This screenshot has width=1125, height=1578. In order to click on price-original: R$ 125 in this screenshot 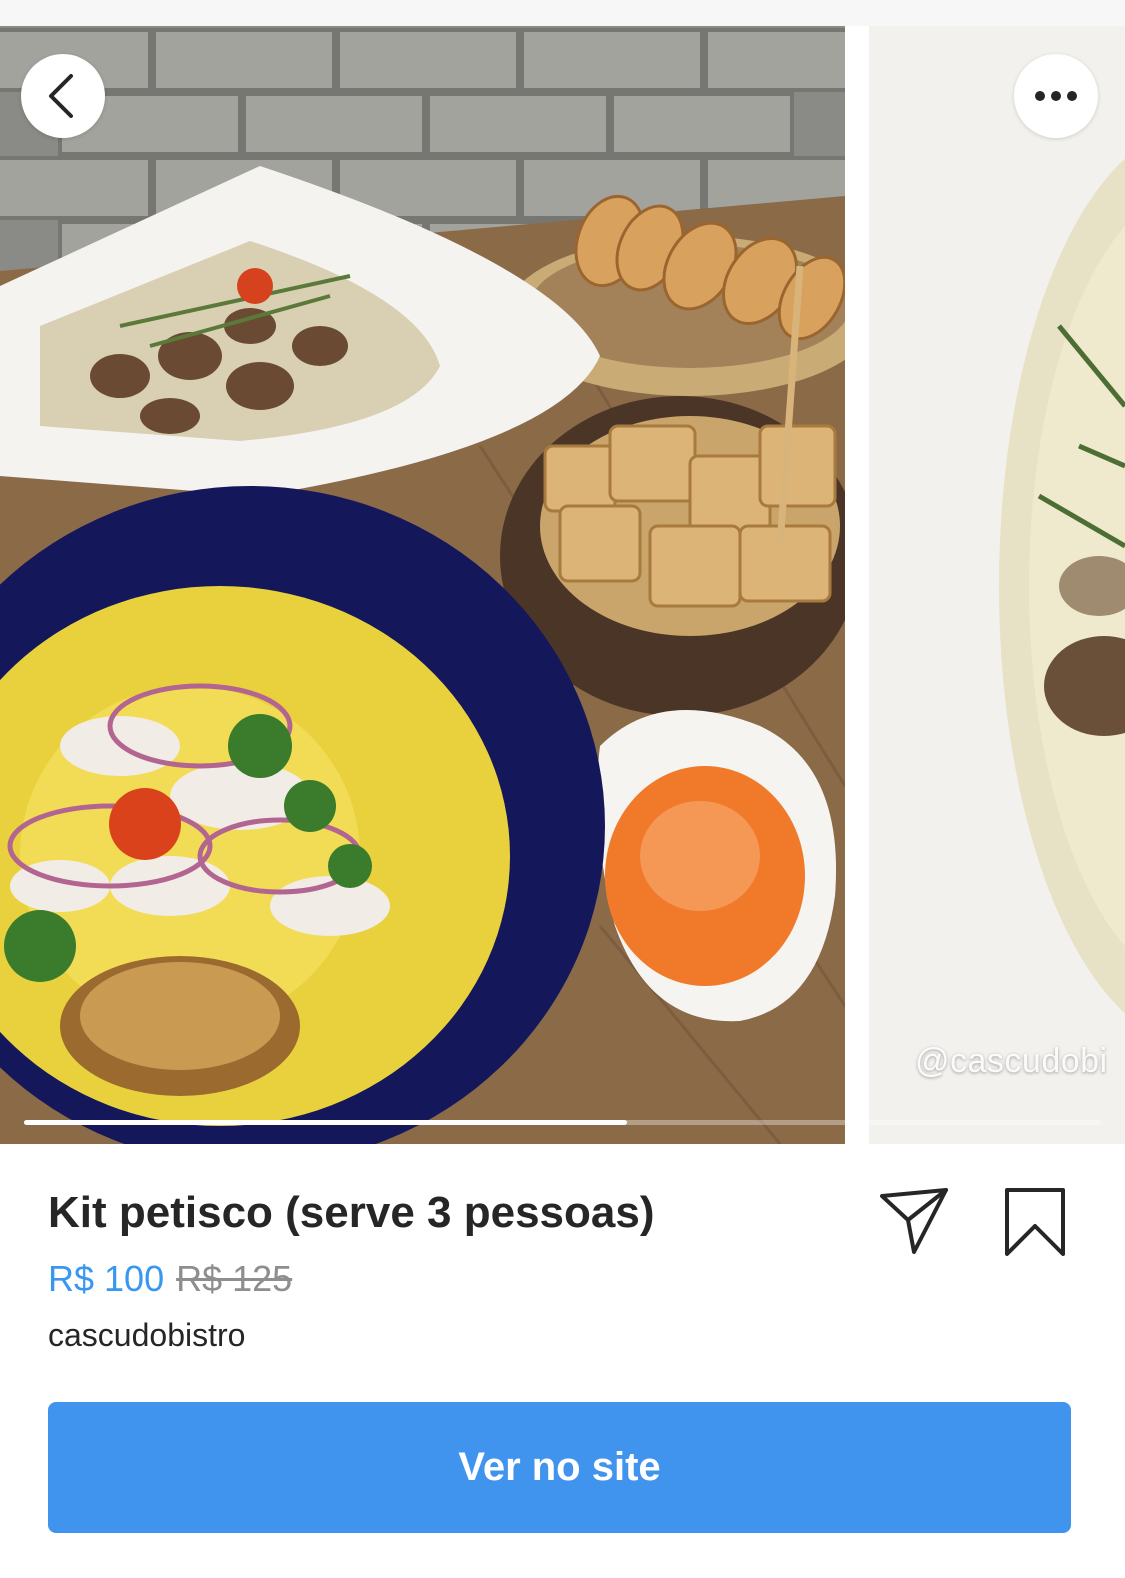, I will do `click(234, 1278)`.